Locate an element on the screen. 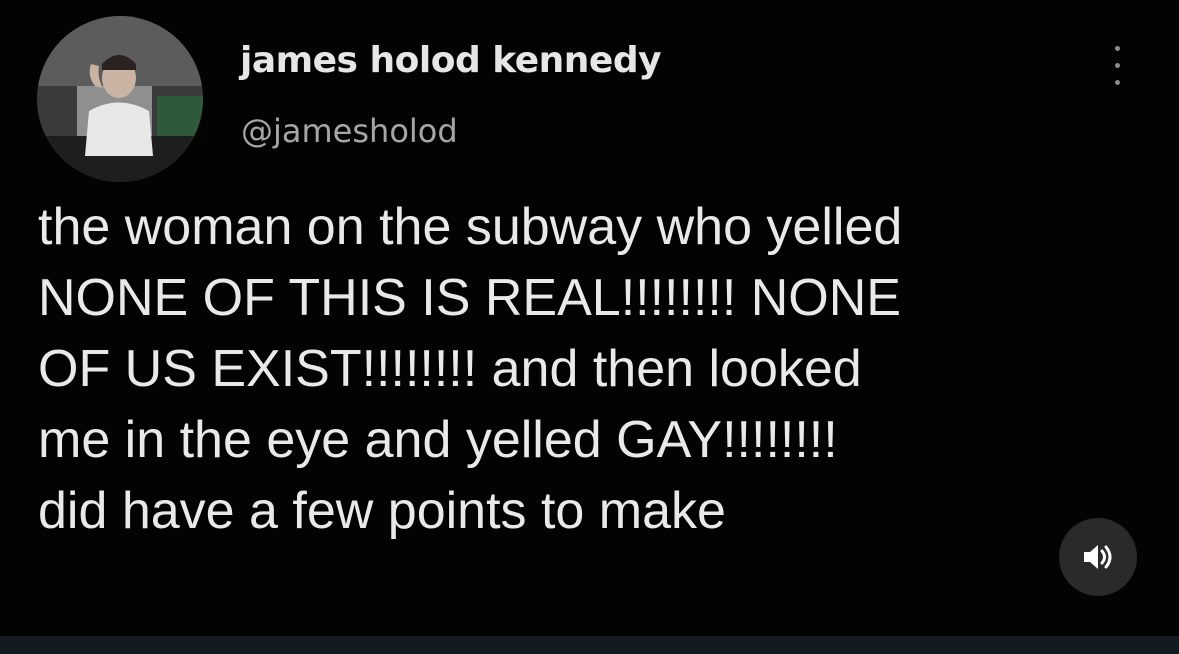  tweet-text-line: OF US EXIST!!!!!!!! and then looked is located at coordinates (450, 369).